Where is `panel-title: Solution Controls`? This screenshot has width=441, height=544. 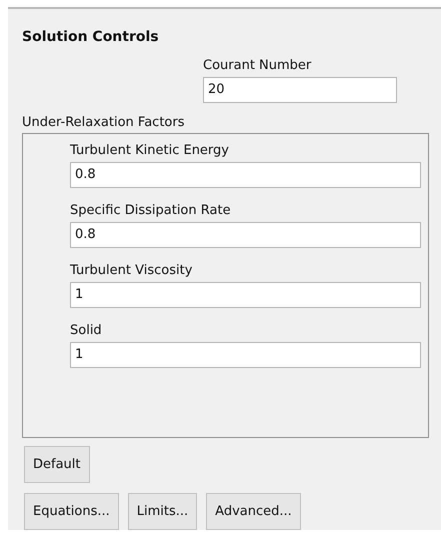
panel-title: Solution Controls is located at coordinates (91, 38).